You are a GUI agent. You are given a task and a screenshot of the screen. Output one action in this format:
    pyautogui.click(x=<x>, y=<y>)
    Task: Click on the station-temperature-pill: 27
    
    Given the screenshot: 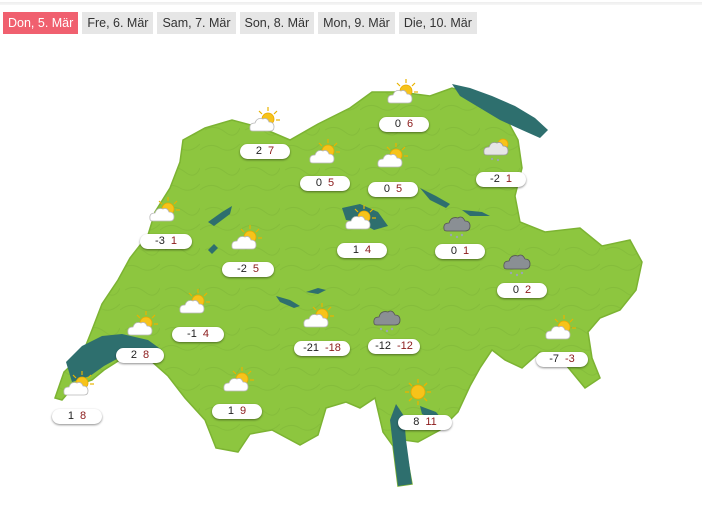 What is the action you would take?
    pyautogui.click(x=265, y=151)
    